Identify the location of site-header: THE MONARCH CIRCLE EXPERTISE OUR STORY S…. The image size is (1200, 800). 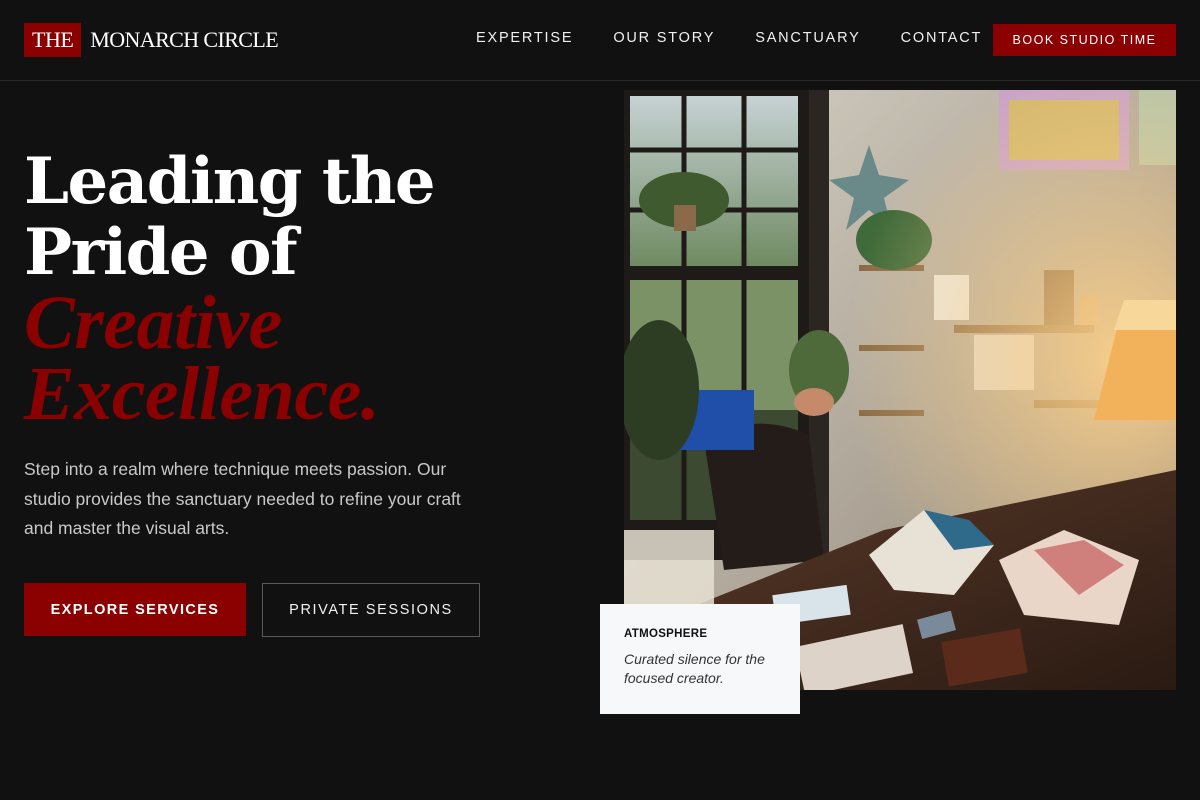
(600, 40).